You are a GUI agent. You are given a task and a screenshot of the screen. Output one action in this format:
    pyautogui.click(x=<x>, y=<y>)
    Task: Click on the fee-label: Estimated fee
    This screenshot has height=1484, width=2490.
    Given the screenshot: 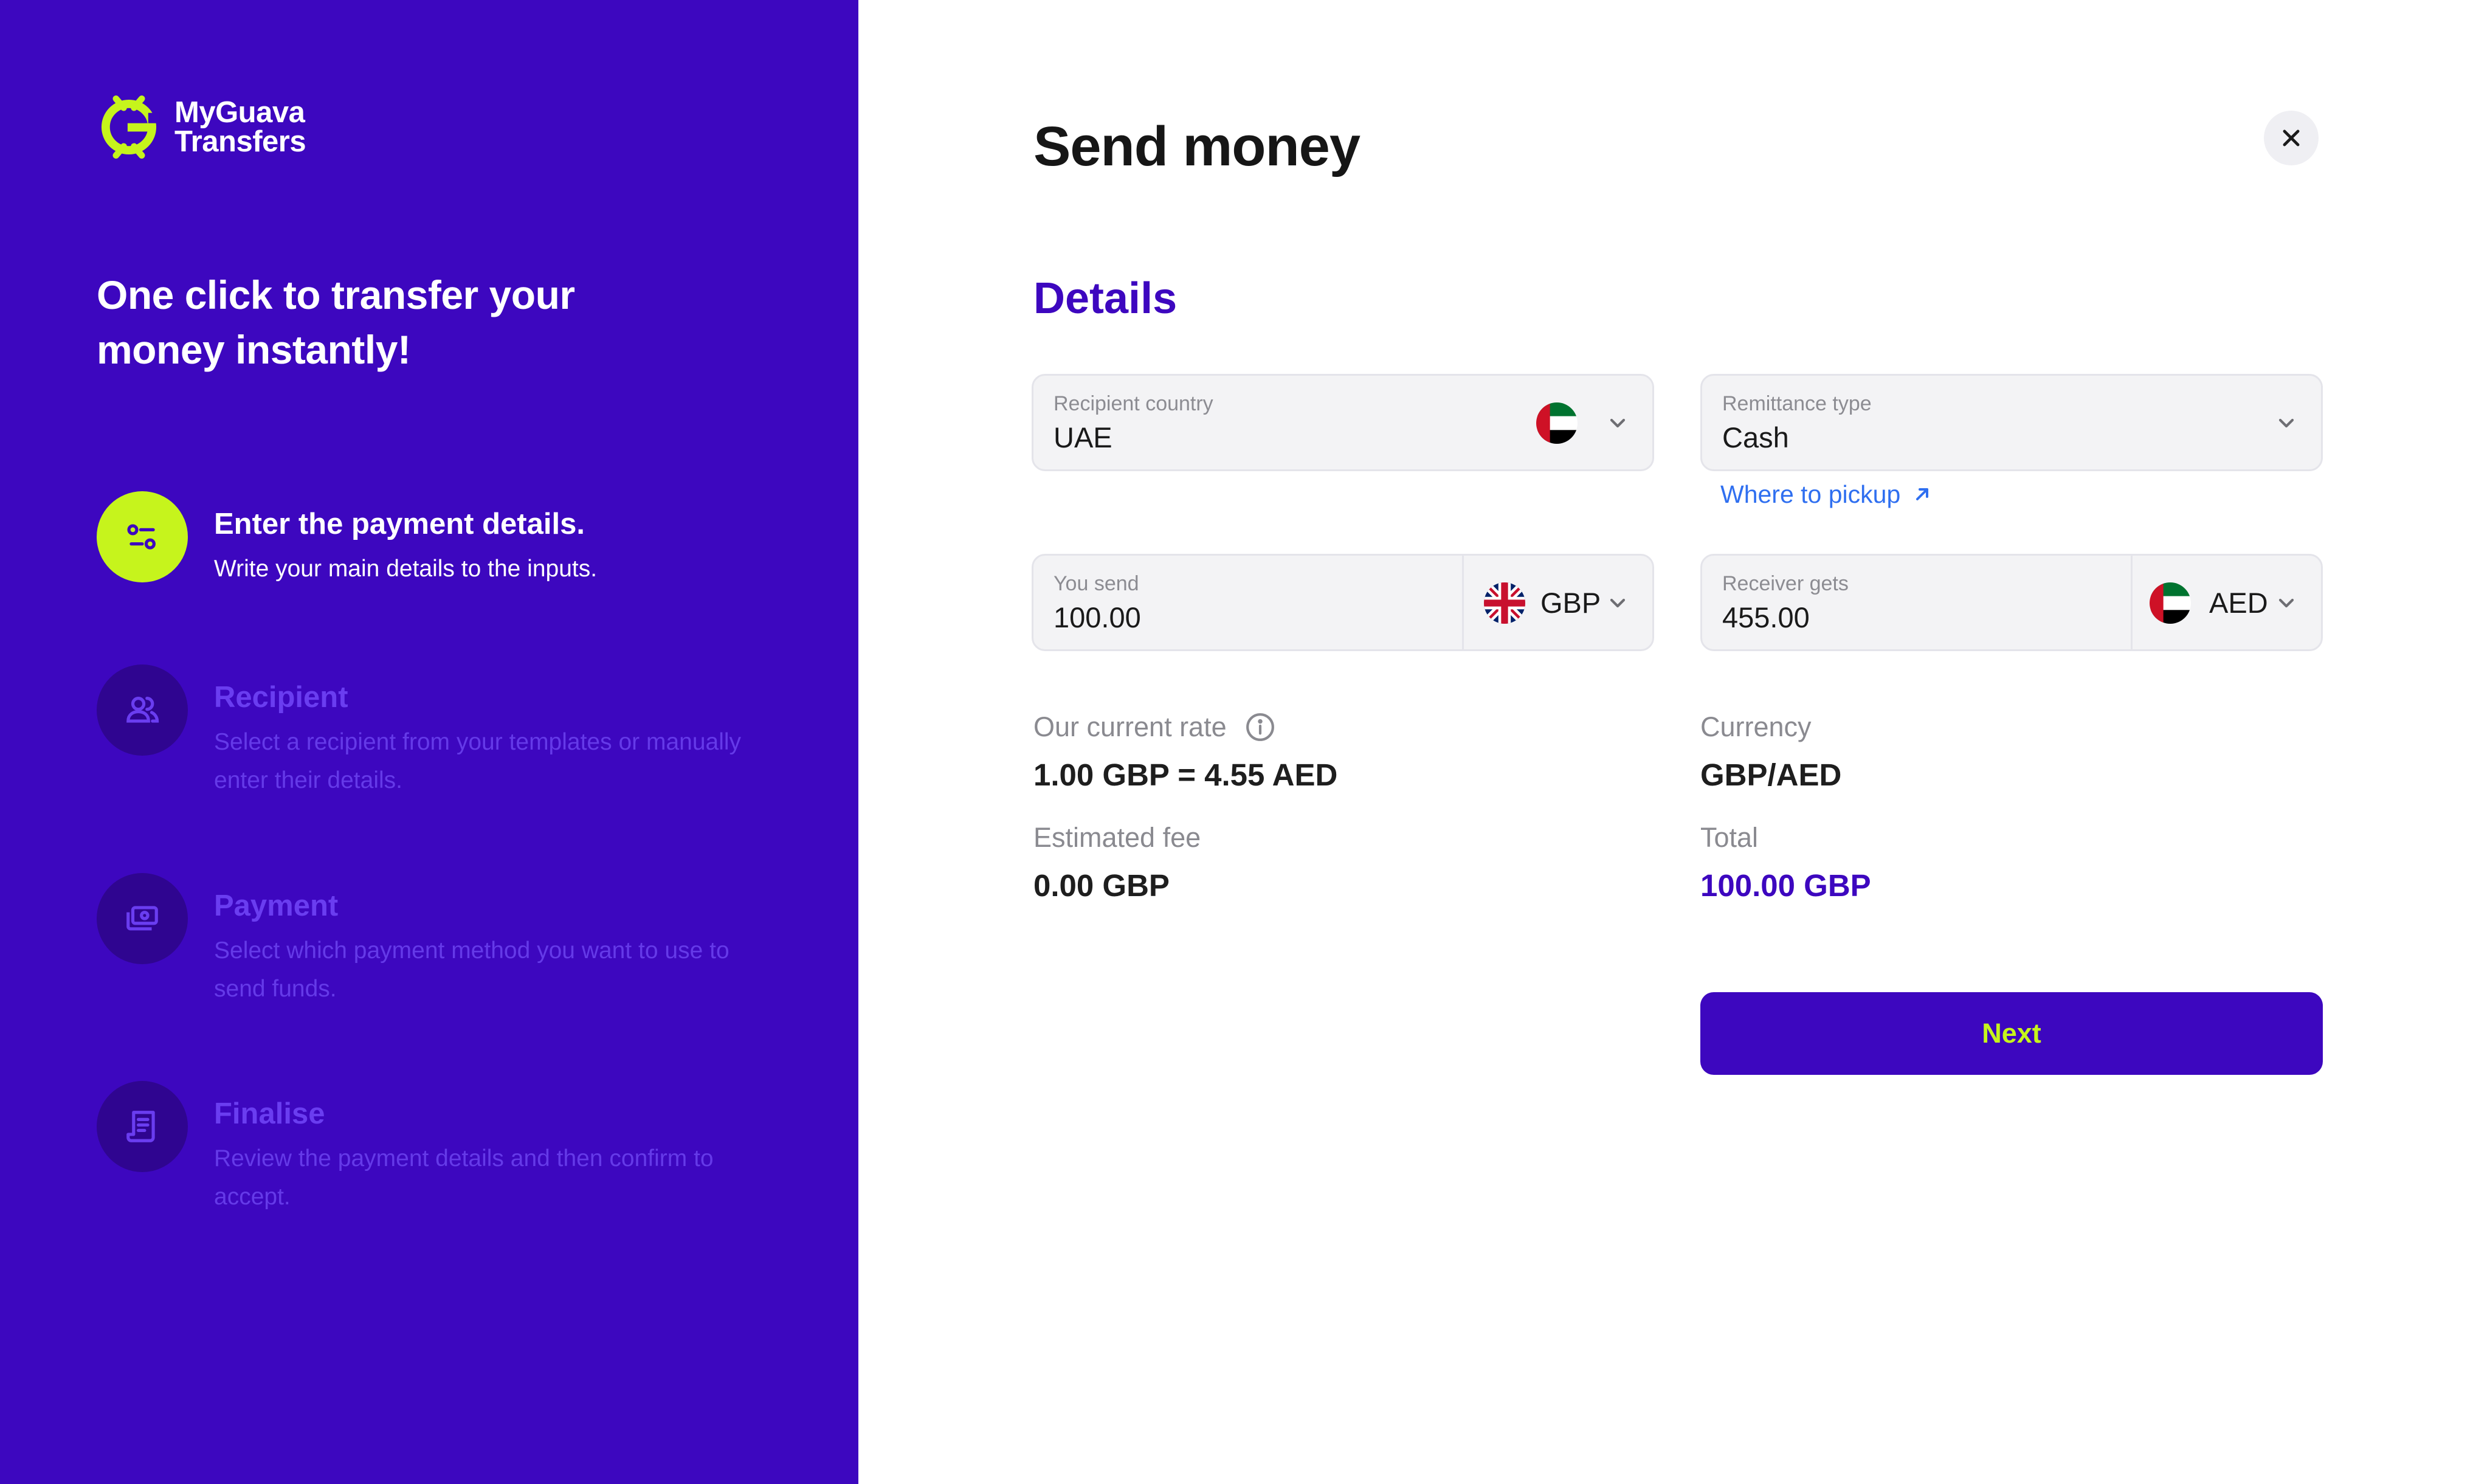 What is the action you would take?
    pyautogui.click(x=1117, y=837)
    